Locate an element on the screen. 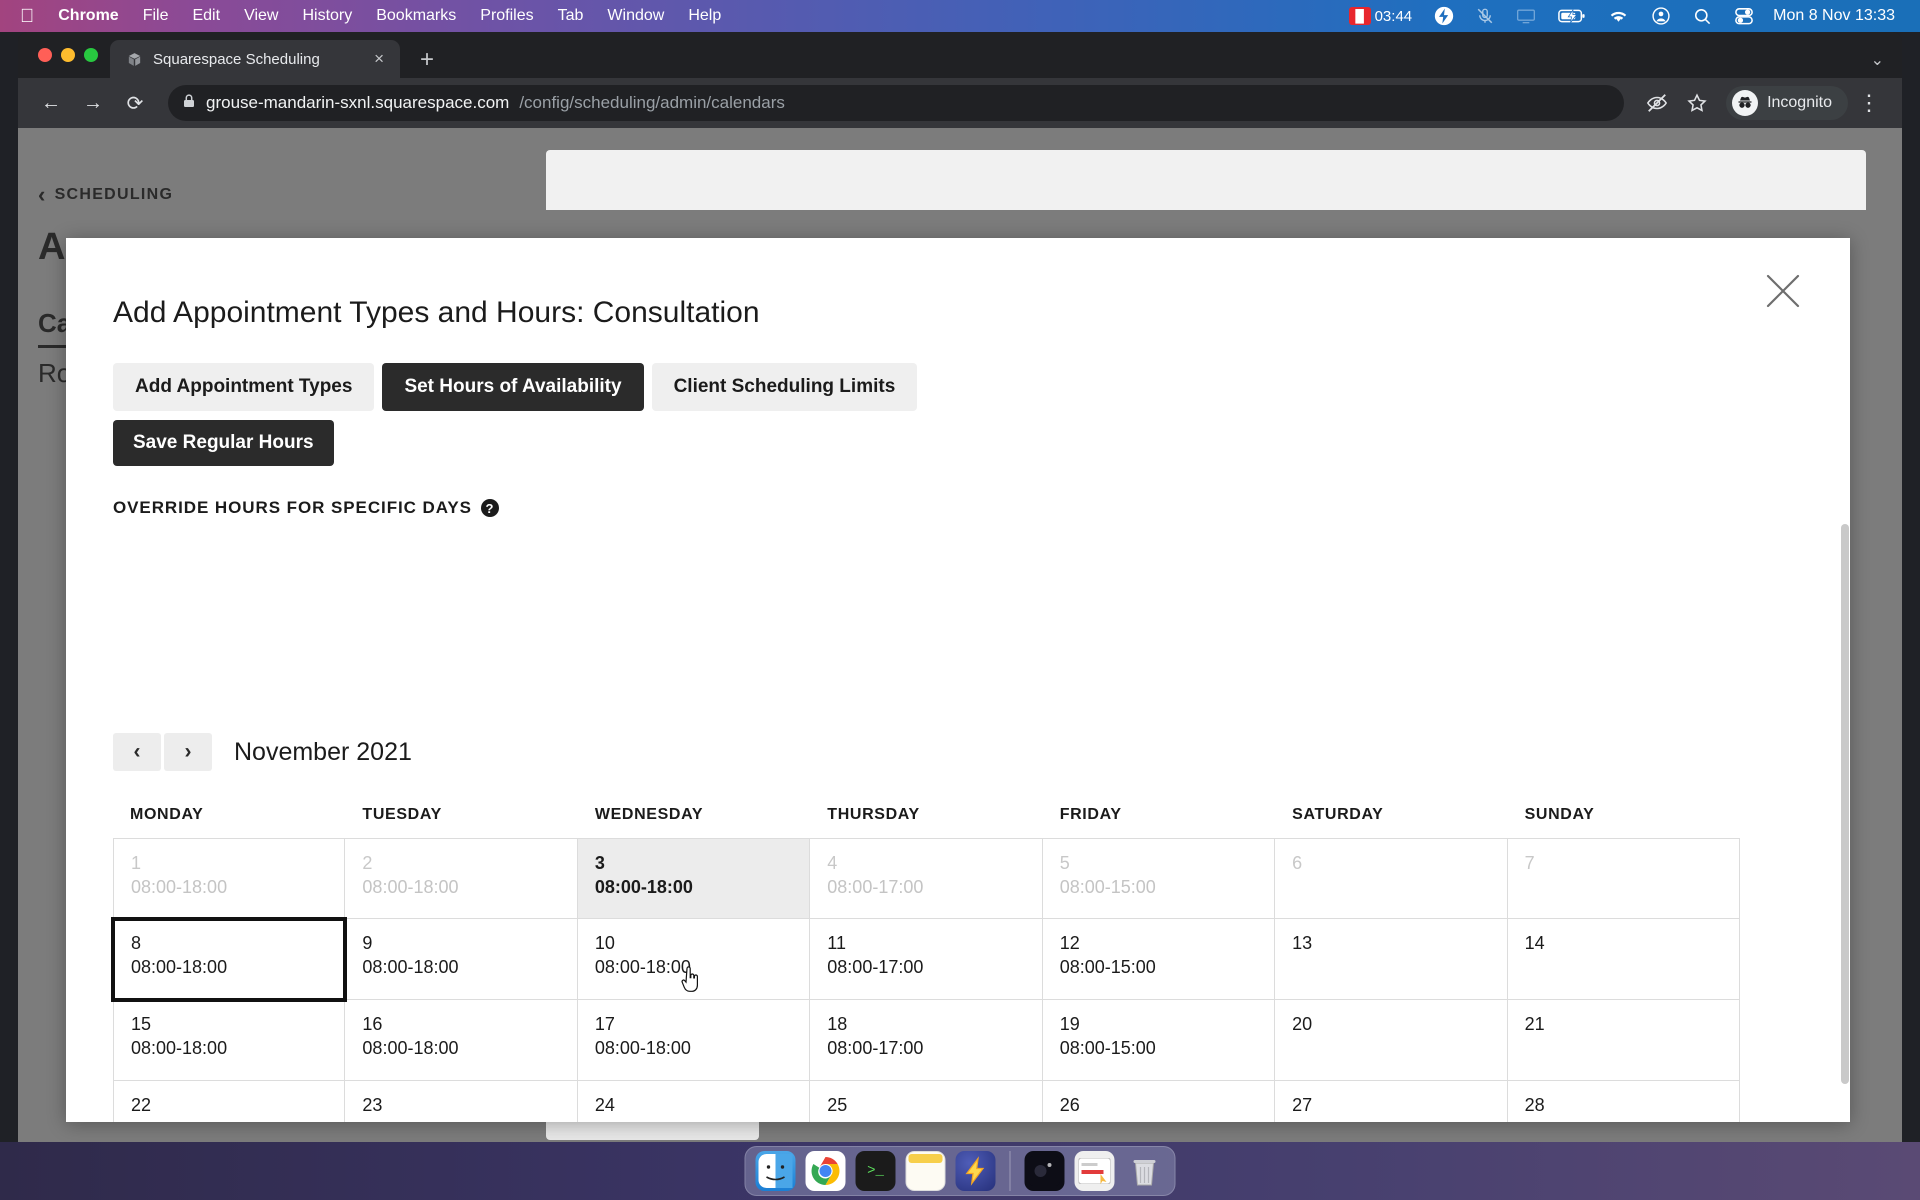  calendar-day-hours: 08:00-15:00 is located at coordinates (1107, 1048).